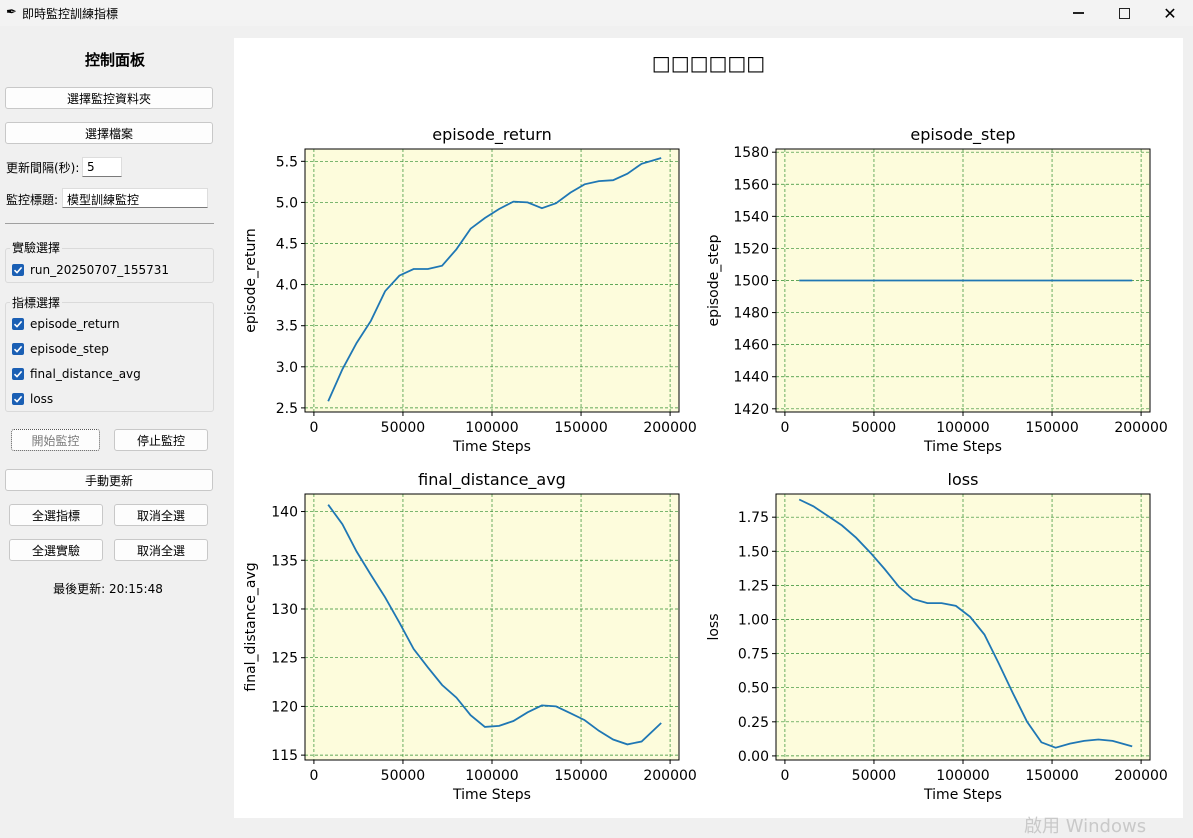 The height and width of the screenshot is (838, 1193). Describe the element at coordinates (284, 610) in the screenshot. I see `y-tick-label: 130` at that location.